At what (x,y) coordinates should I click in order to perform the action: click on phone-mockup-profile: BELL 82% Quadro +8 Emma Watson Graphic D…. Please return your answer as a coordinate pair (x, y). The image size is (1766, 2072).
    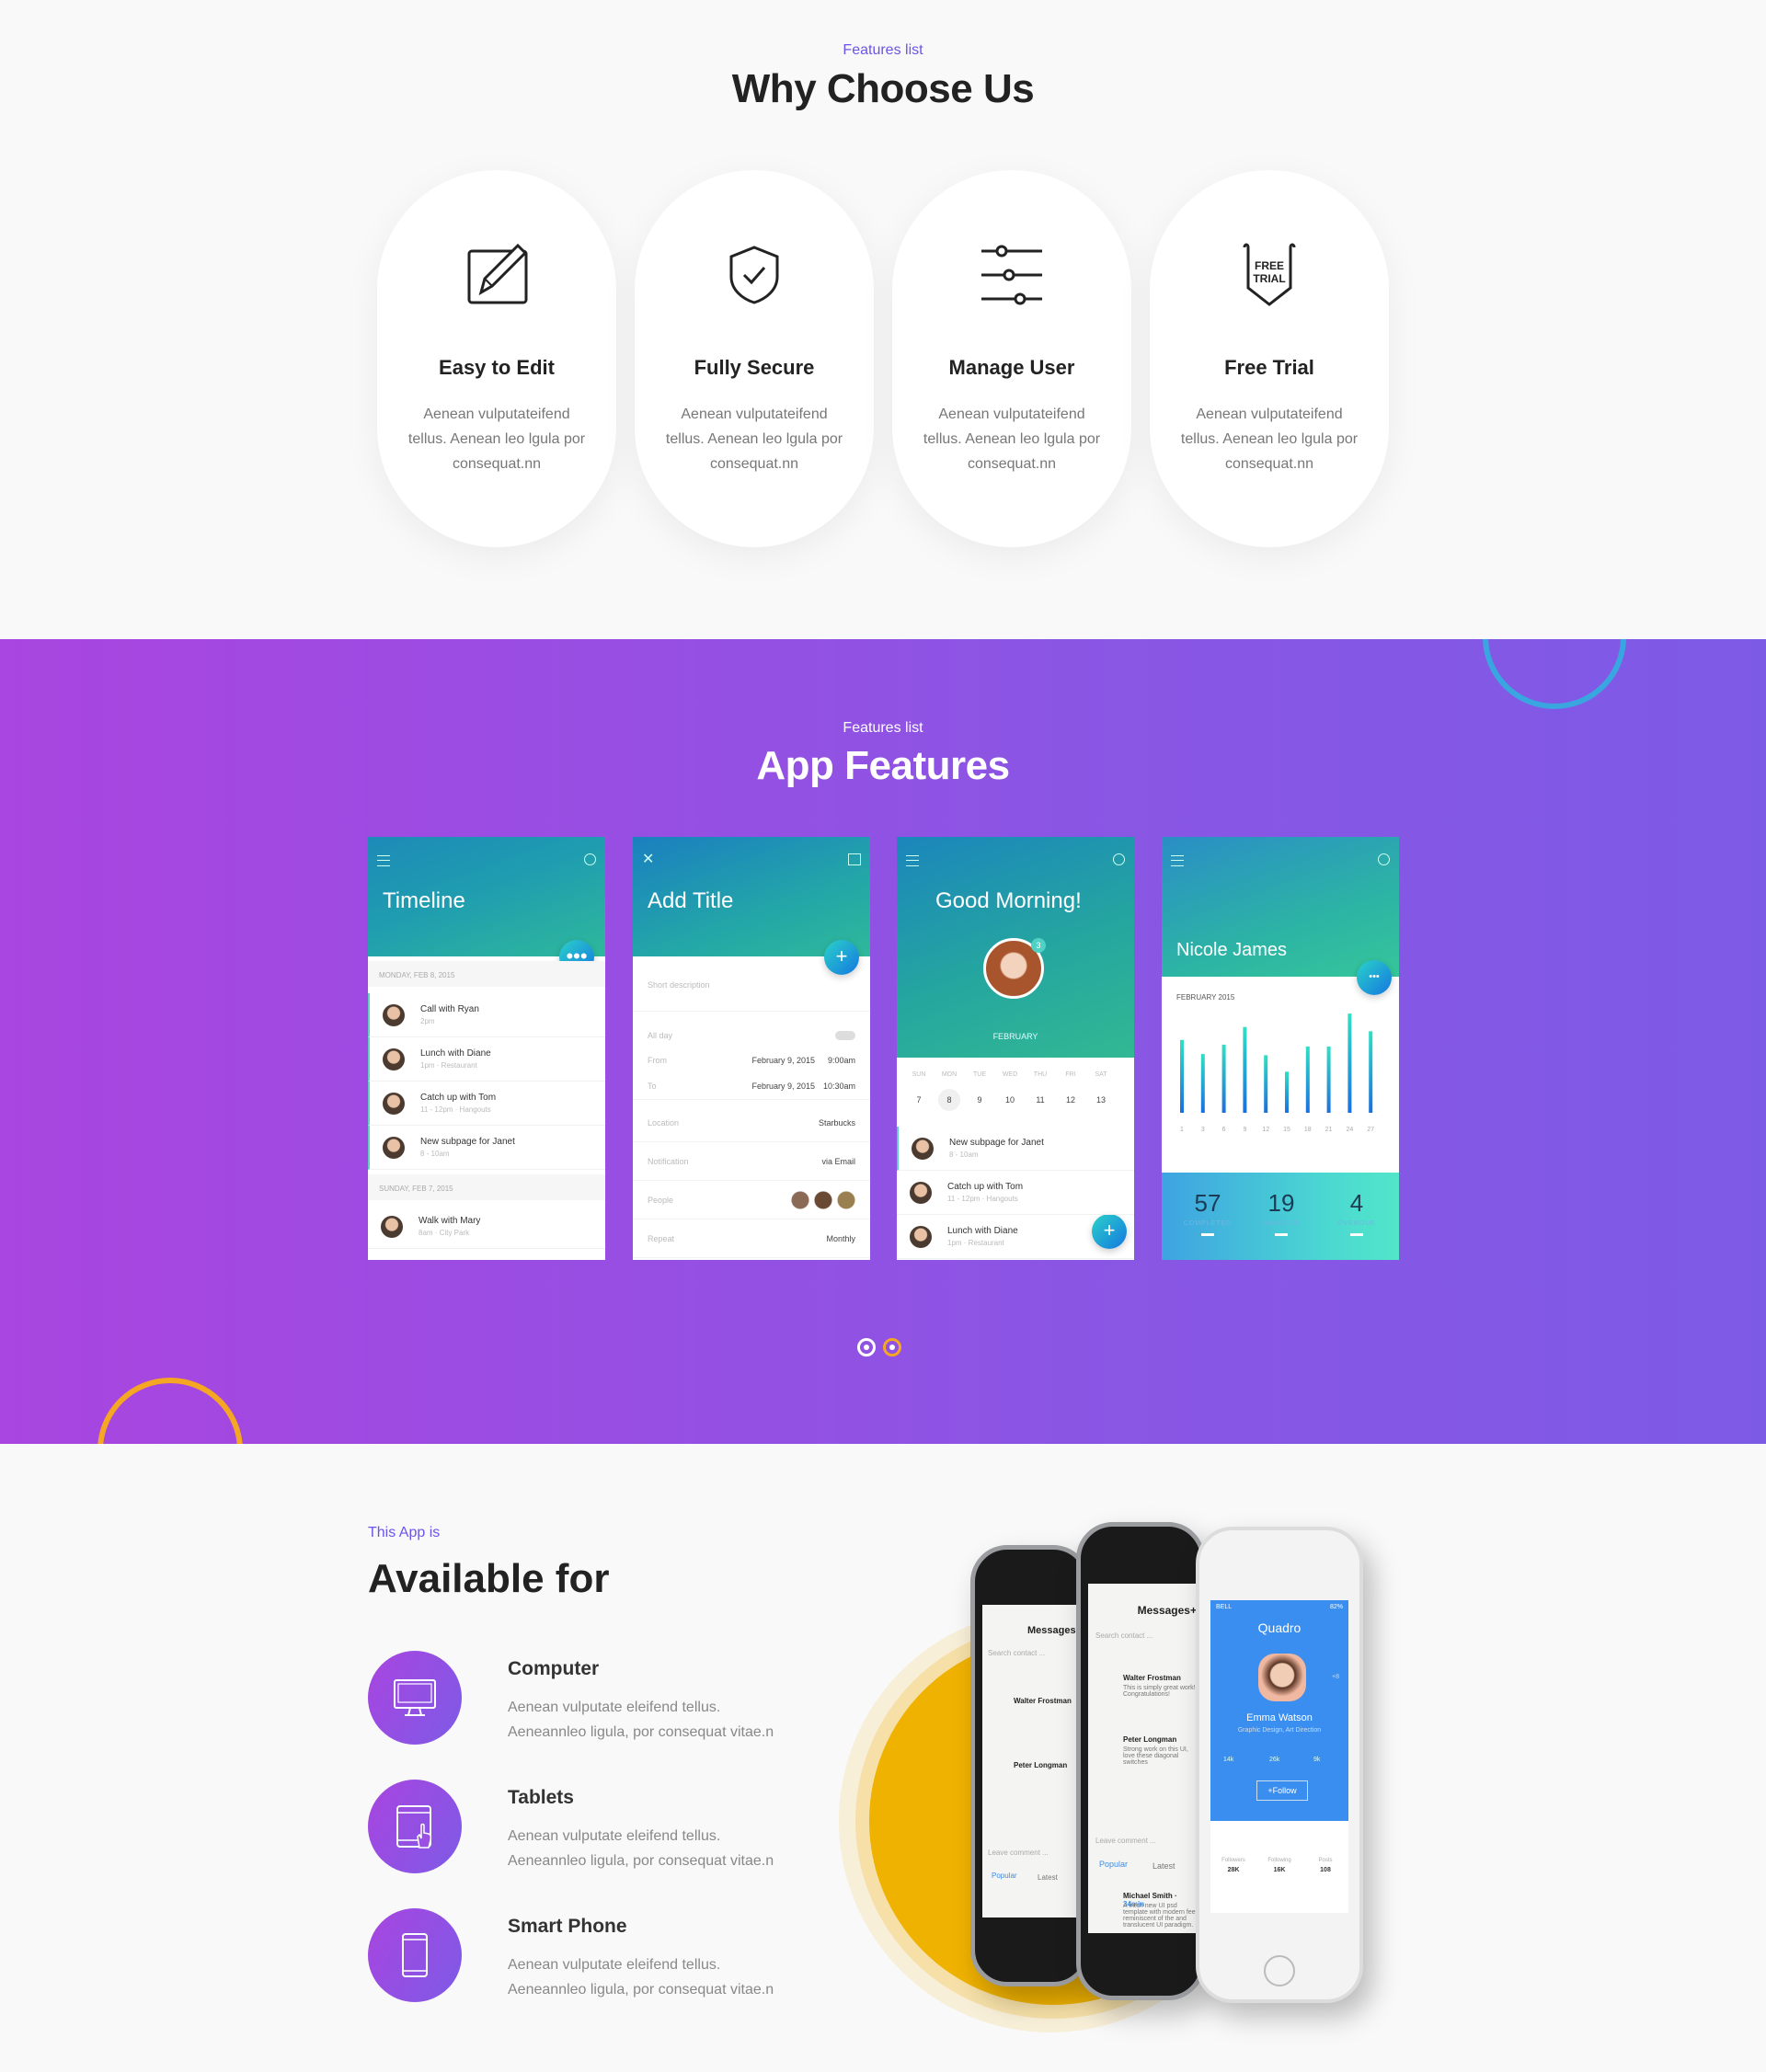
    Looking at the image, I should click on (1279, 1765).